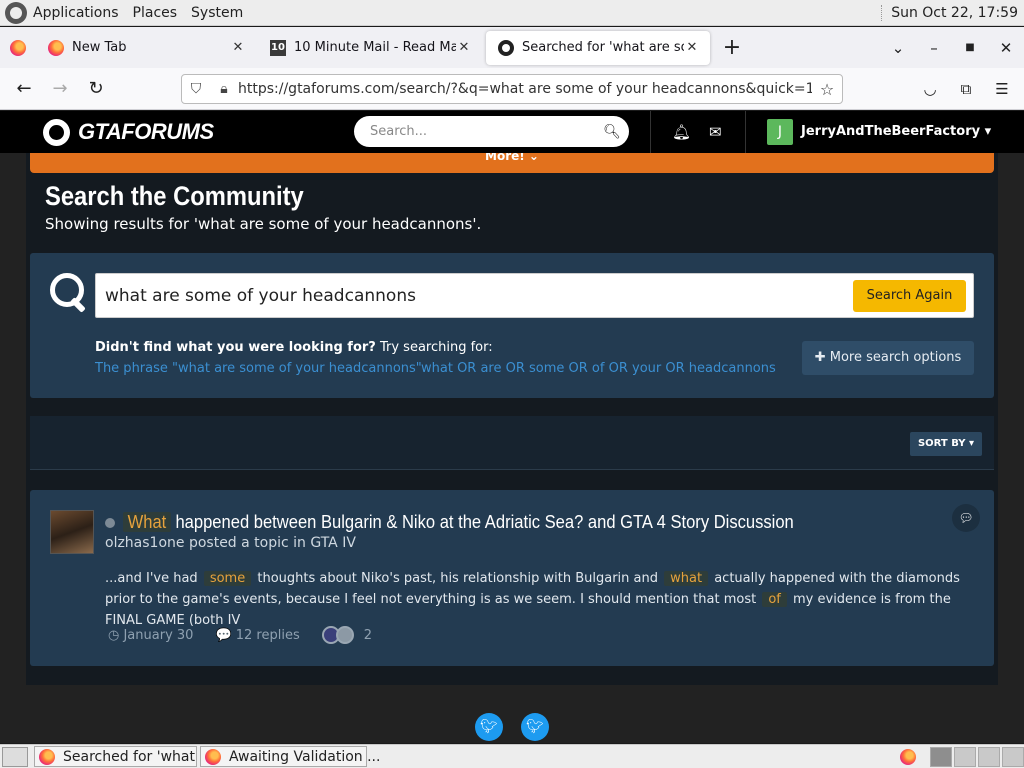 The height and width of the screenshot is (768, 1024). Describe the element at coordinates (230, 543) in the screenshot. I see `result-meta: olzhas1one posted a topic in GTA IV` at that location.